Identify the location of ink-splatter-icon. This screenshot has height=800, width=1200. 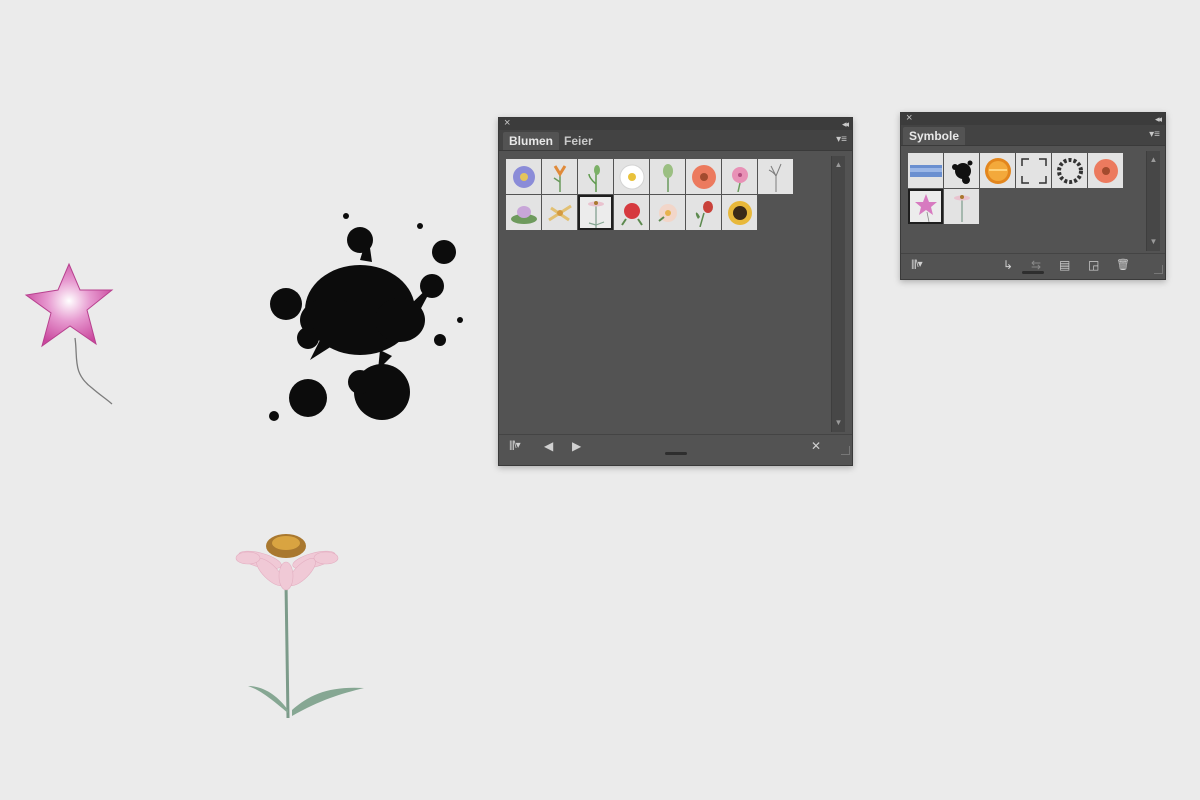
(961, 172).